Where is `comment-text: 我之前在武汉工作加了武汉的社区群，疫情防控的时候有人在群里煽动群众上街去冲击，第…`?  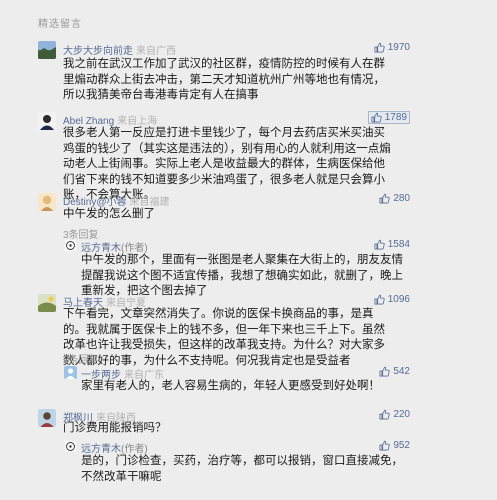 comment-text: 我之前在武汉工作加了武汉的社区群，疫情防控的时候有人在群里煽动群众上街去冲击，第… is located at coordinates (224, 80).